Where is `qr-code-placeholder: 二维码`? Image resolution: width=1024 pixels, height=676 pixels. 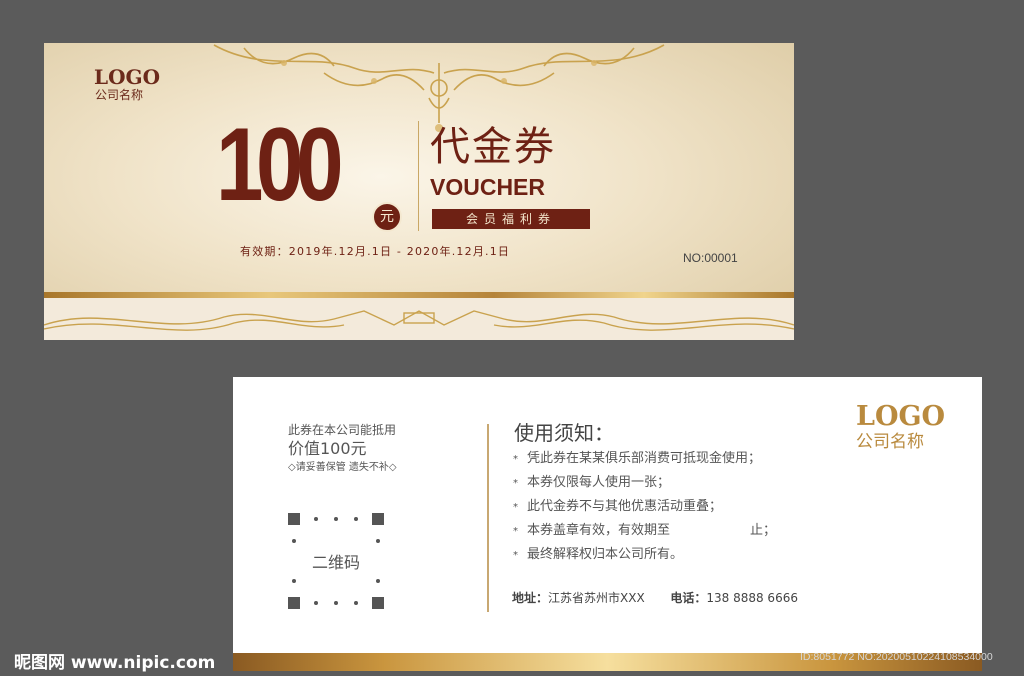 qr-code-placeholder: 二维码 is located at coordinates (336, 561).